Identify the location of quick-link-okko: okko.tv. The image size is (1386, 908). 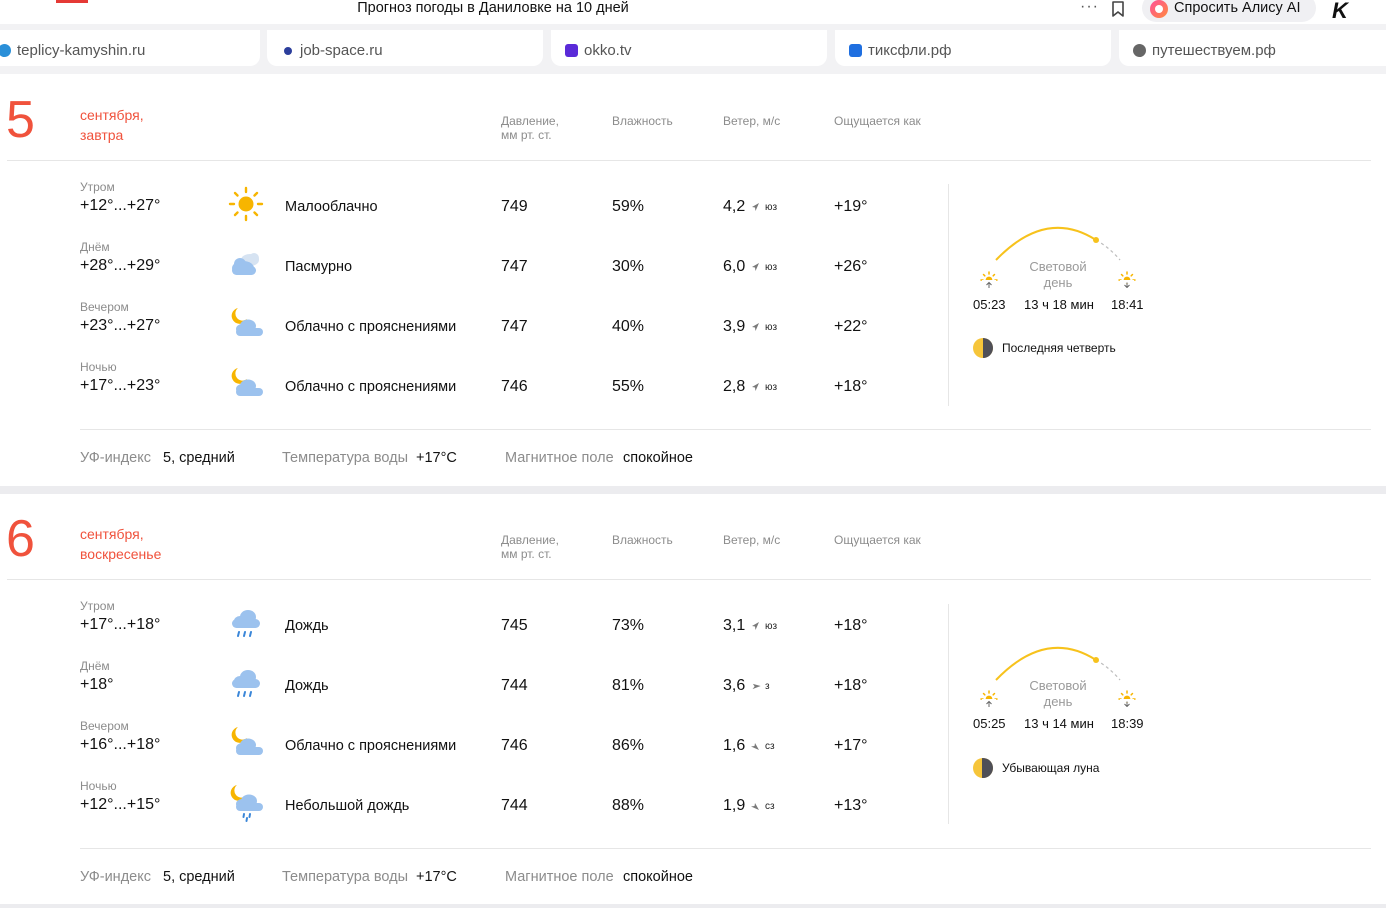
(689, 48).